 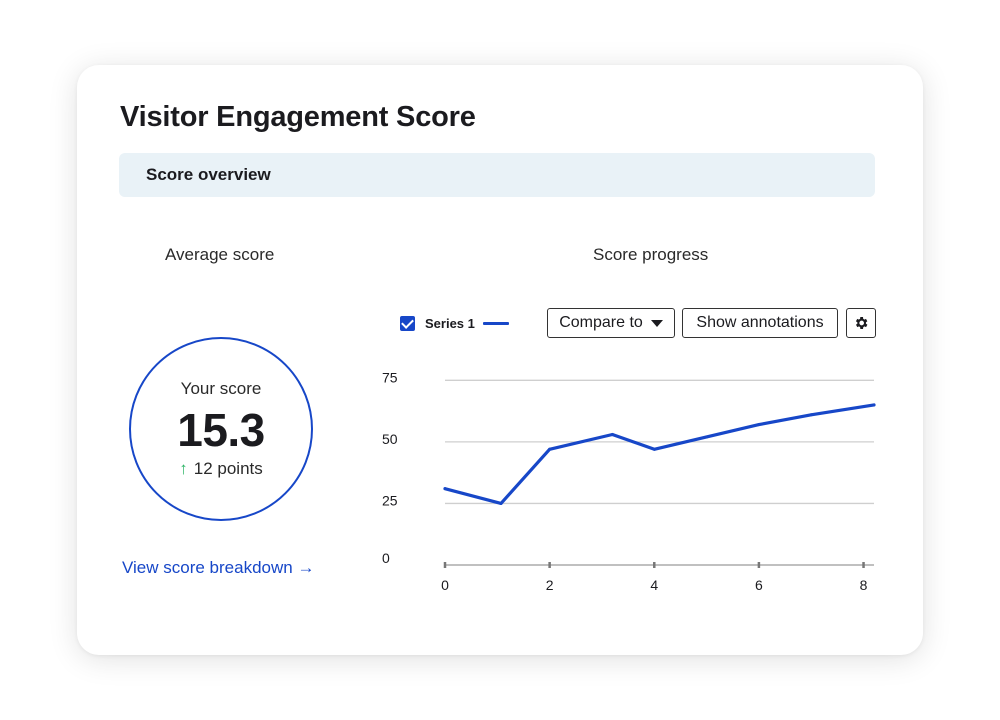 What do you see at coordinates (407, 323) in the screenshot?
I see `series-checkbox` at bounding box center [407, 323].